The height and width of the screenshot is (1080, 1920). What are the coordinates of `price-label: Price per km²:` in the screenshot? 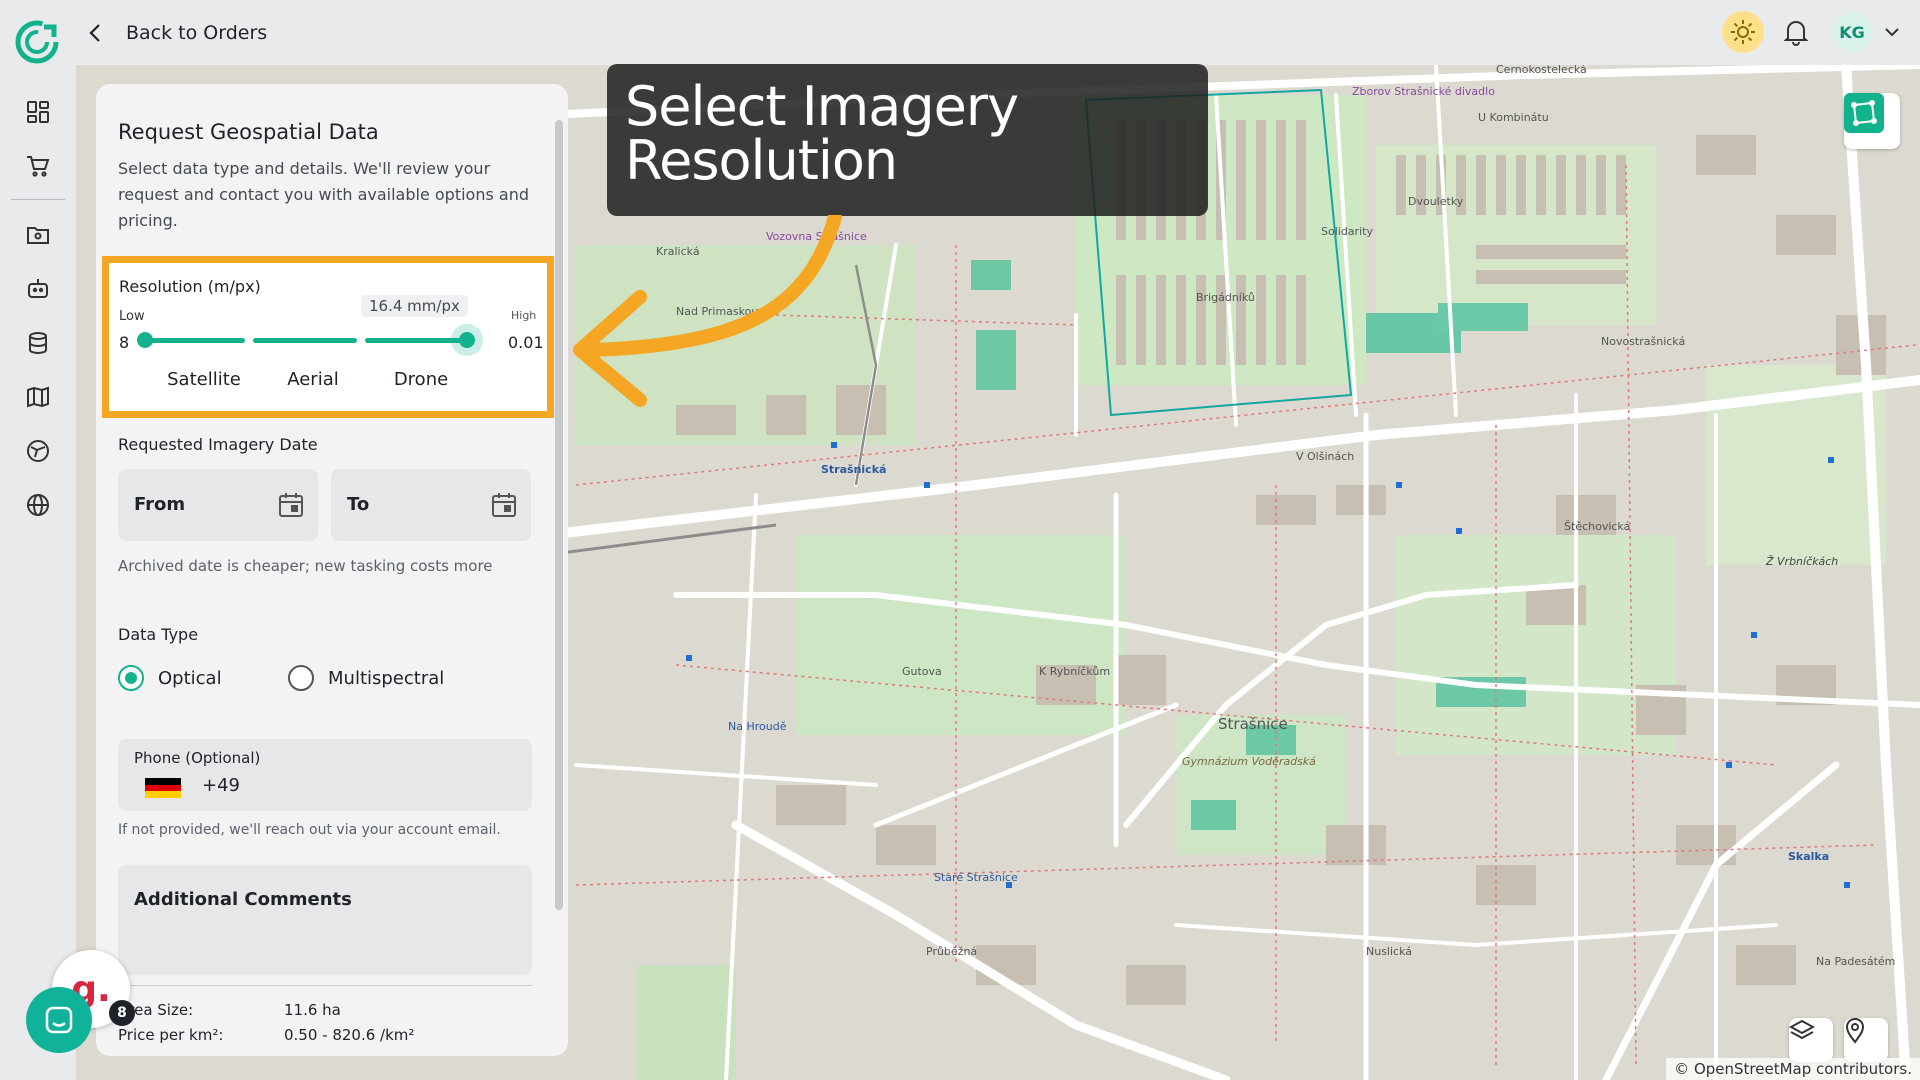 It's located at (171, 1035).